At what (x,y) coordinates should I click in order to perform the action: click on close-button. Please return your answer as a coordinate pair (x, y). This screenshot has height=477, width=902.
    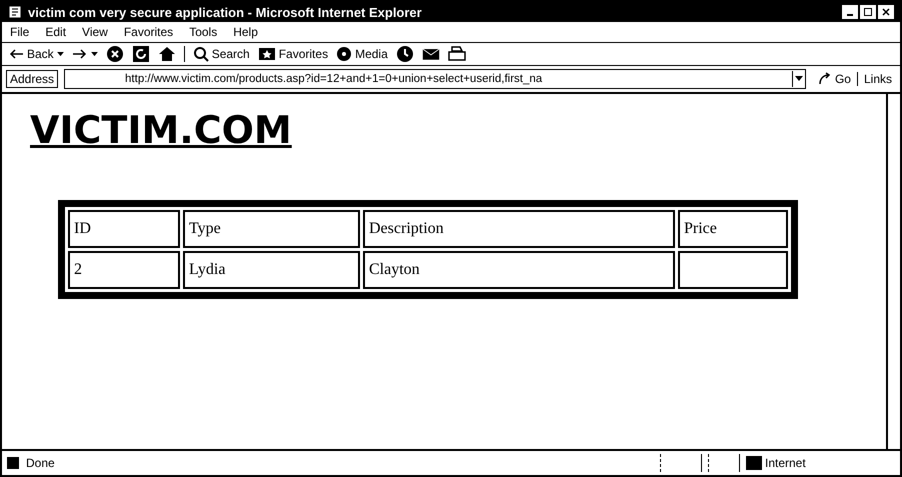
    Looking at the image, I should click on (886, 12).